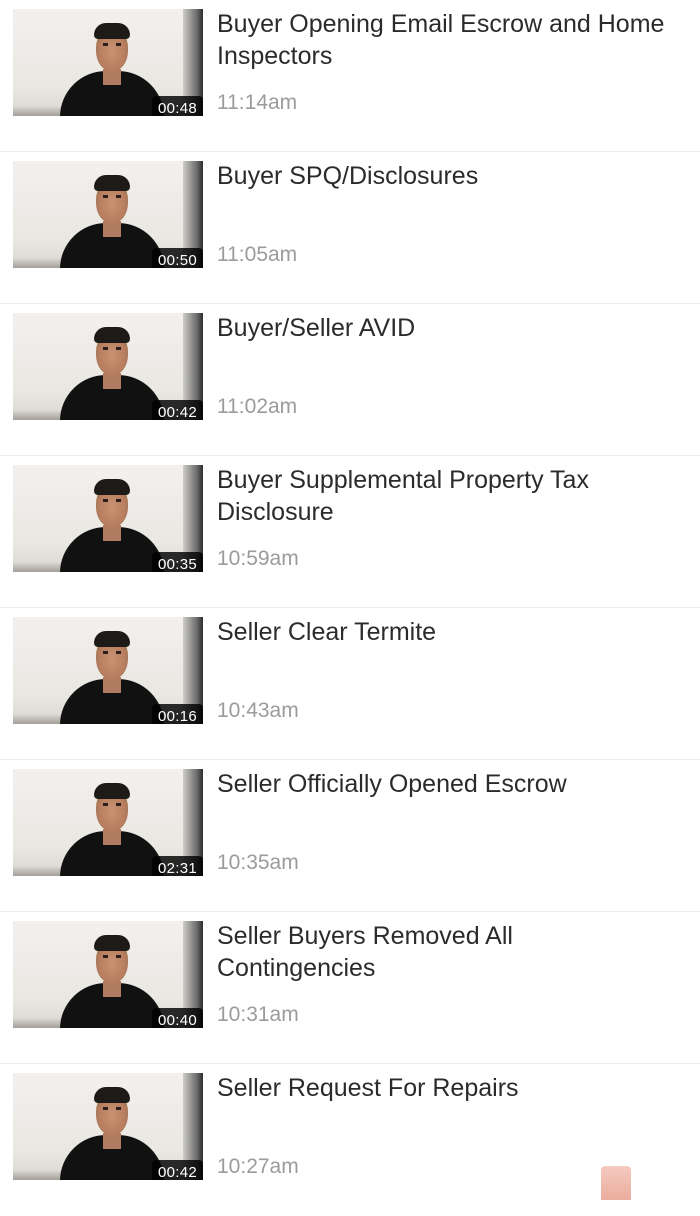  What do you see at coordinates (447, 632) in the screenshot?
I see `video-title: Seller Clear Termite` at bounding box center [447, 632].